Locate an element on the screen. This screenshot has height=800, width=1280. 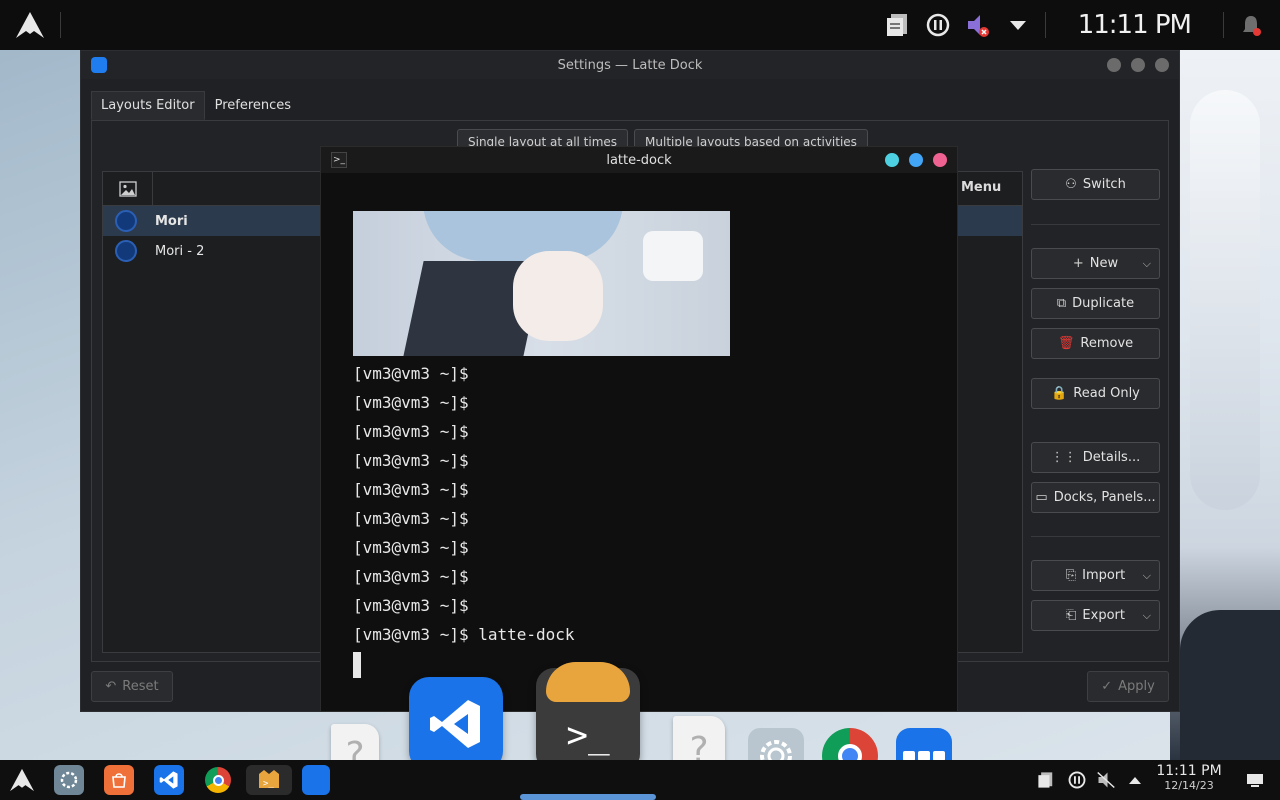
undo-icon: ↶ is located at coordinates (111, 686).